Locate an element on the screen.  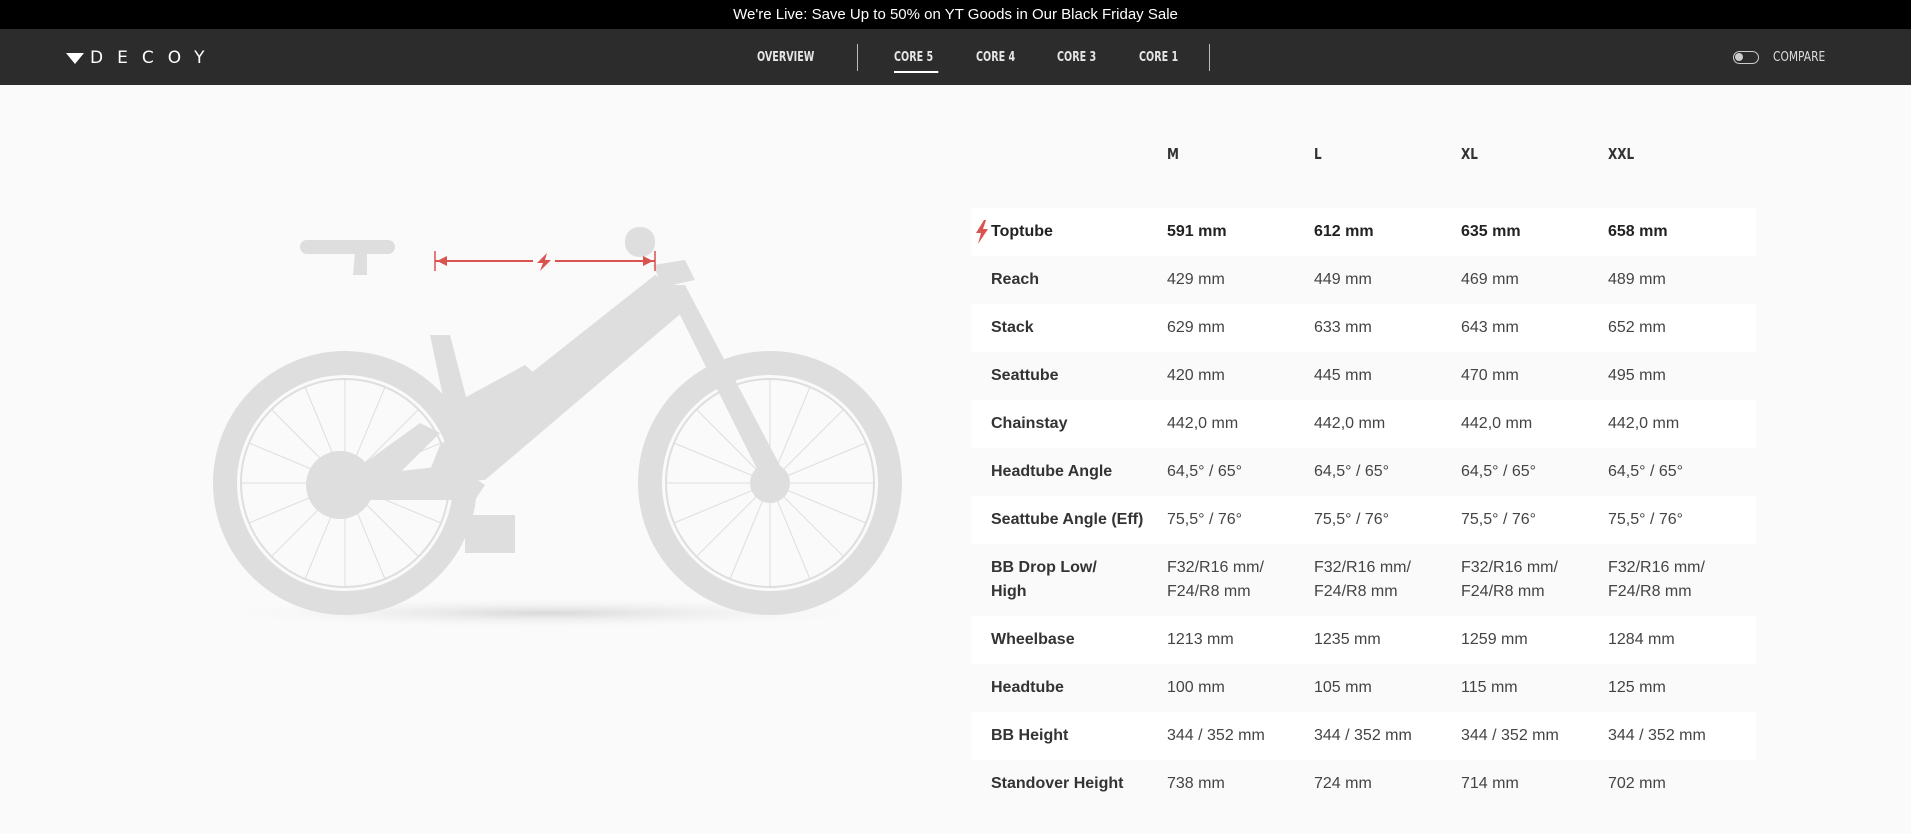
table-row-seattube: Seattube 420 mm 445 mm 470 mm 495 mm is located at coordinates (1363, 376).